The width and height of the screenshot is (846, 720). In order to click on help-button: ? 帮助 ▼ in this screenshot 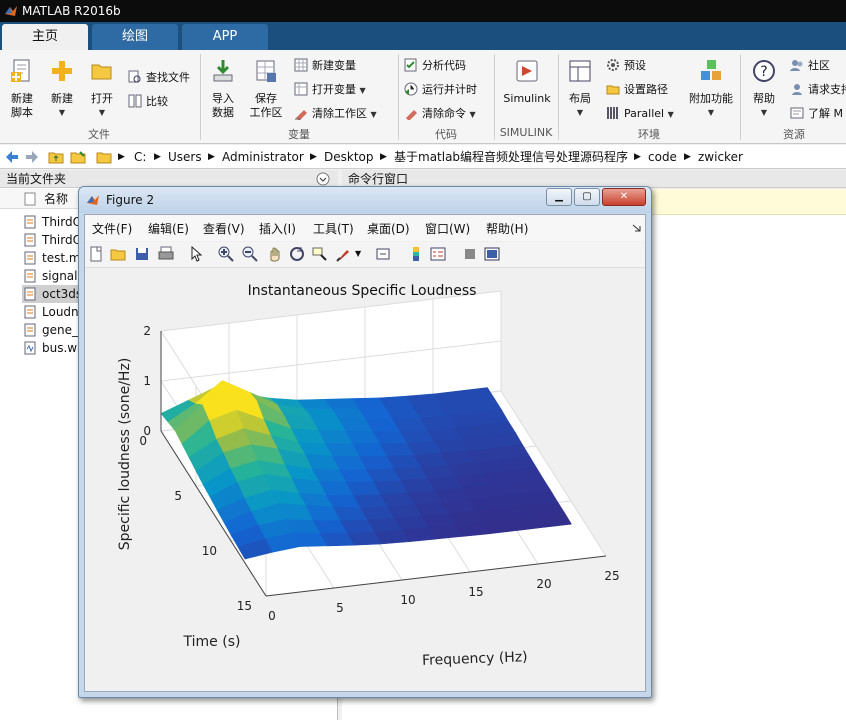, I will do `click(764, 88)`.